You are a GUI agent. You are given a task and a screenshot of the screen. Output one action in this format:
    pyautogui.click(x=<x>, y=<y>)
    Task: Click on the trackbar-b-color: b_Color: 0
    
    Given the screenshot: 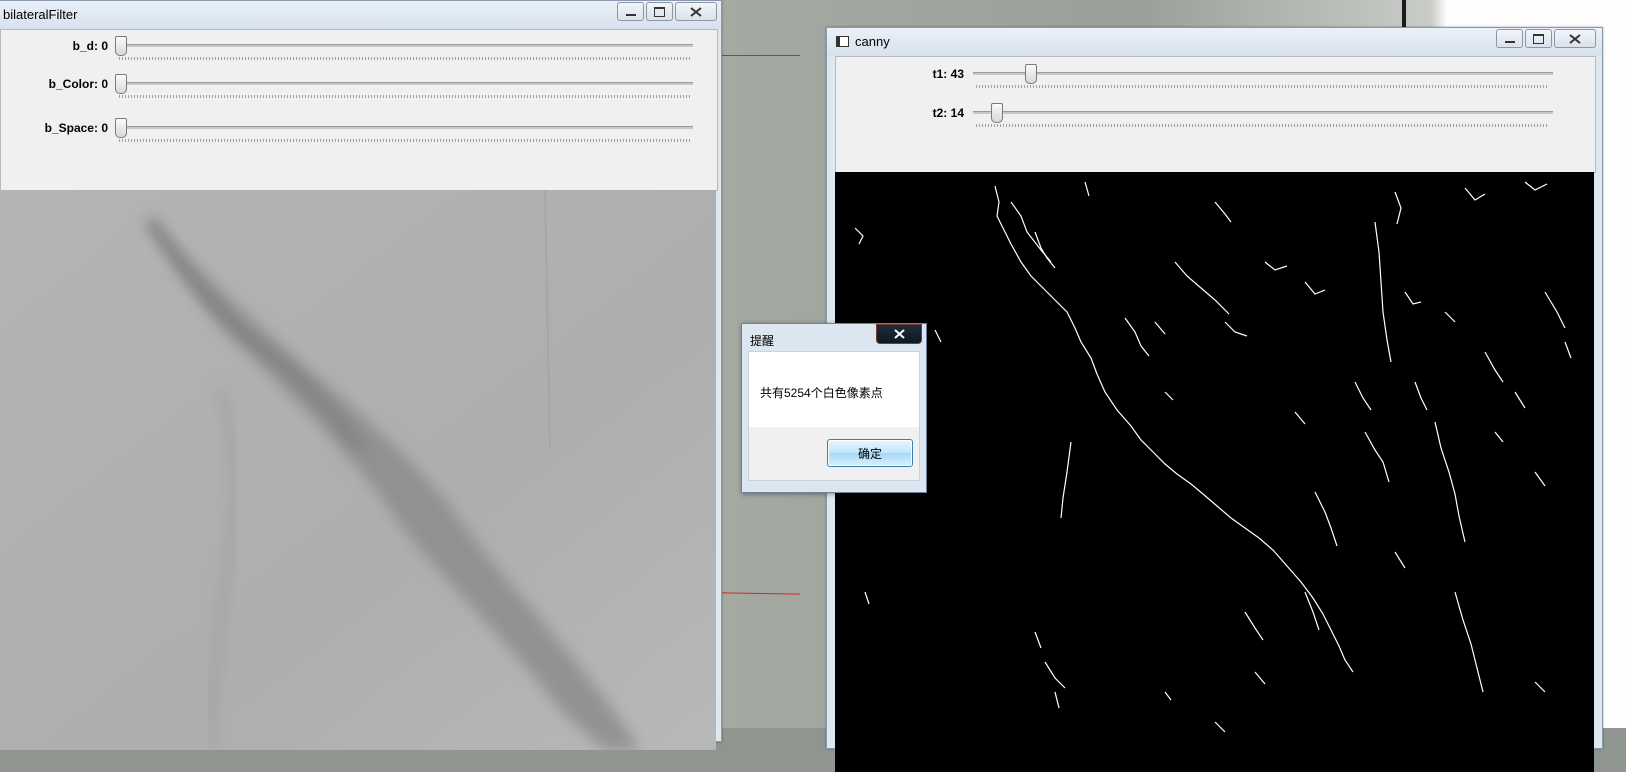 What is the action you would take?
    pyautogui.click(x=359, y=85)
    